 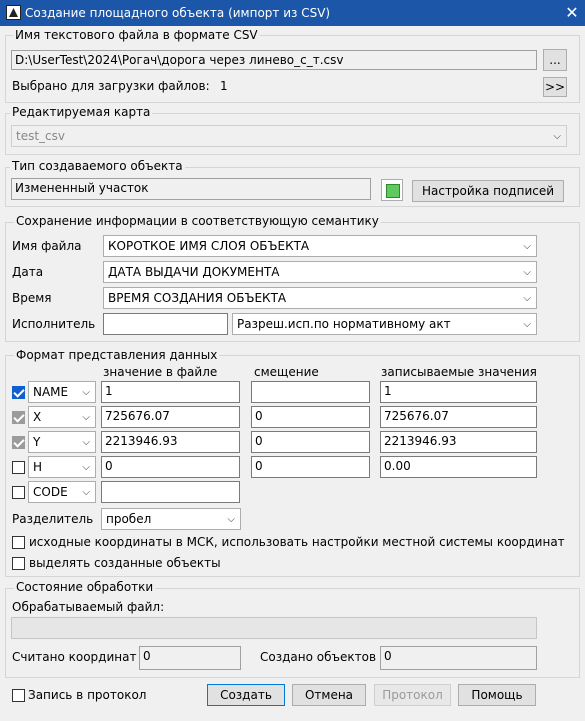 What do you see at coordinates (458, 417) in the screenshot?
I see `x-written-input: 725676.07` at bounding box center [458, 417].